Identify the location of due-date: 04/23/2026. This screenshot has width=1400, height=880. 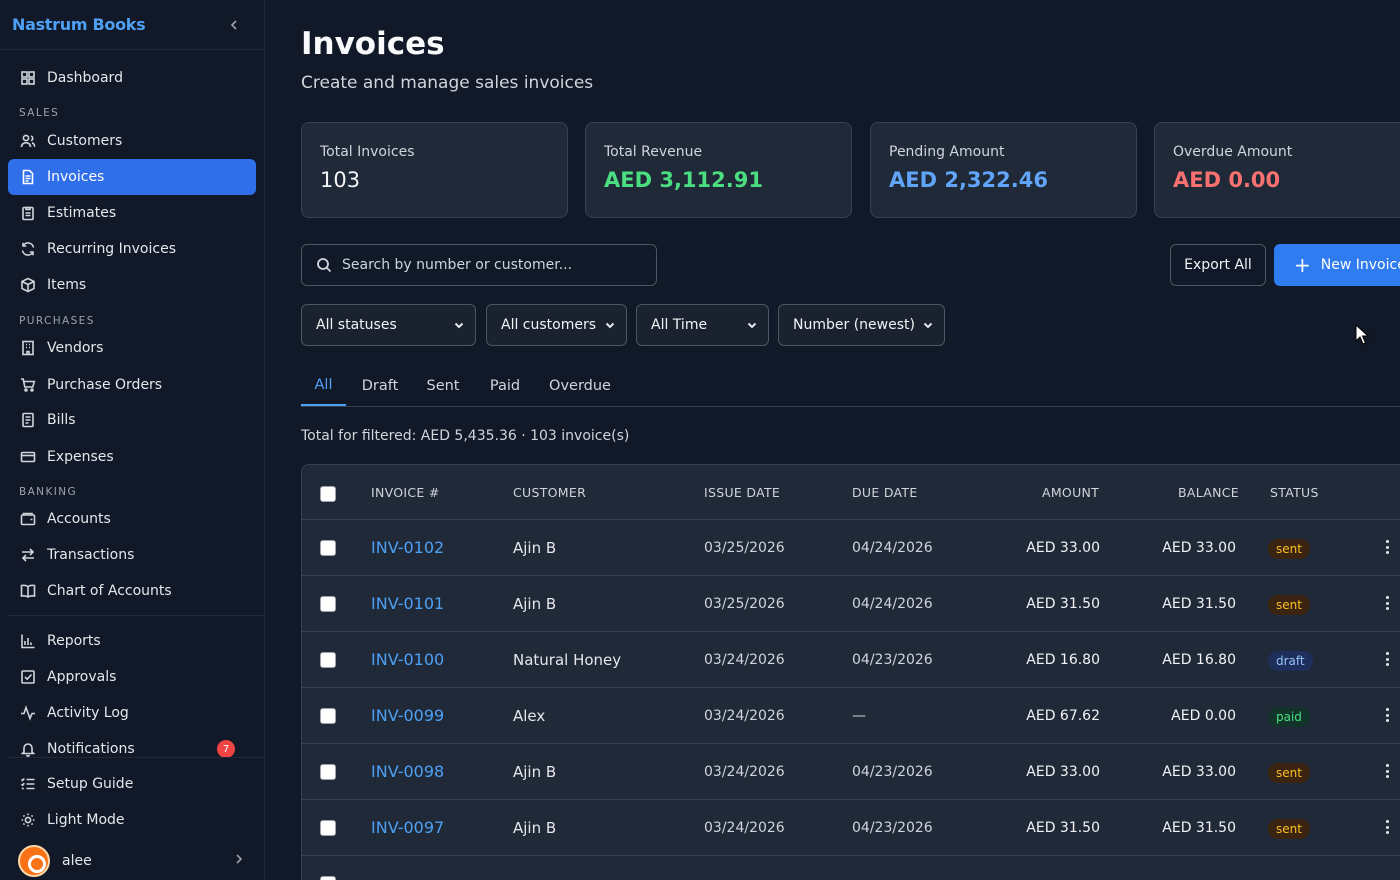
(892, 772).